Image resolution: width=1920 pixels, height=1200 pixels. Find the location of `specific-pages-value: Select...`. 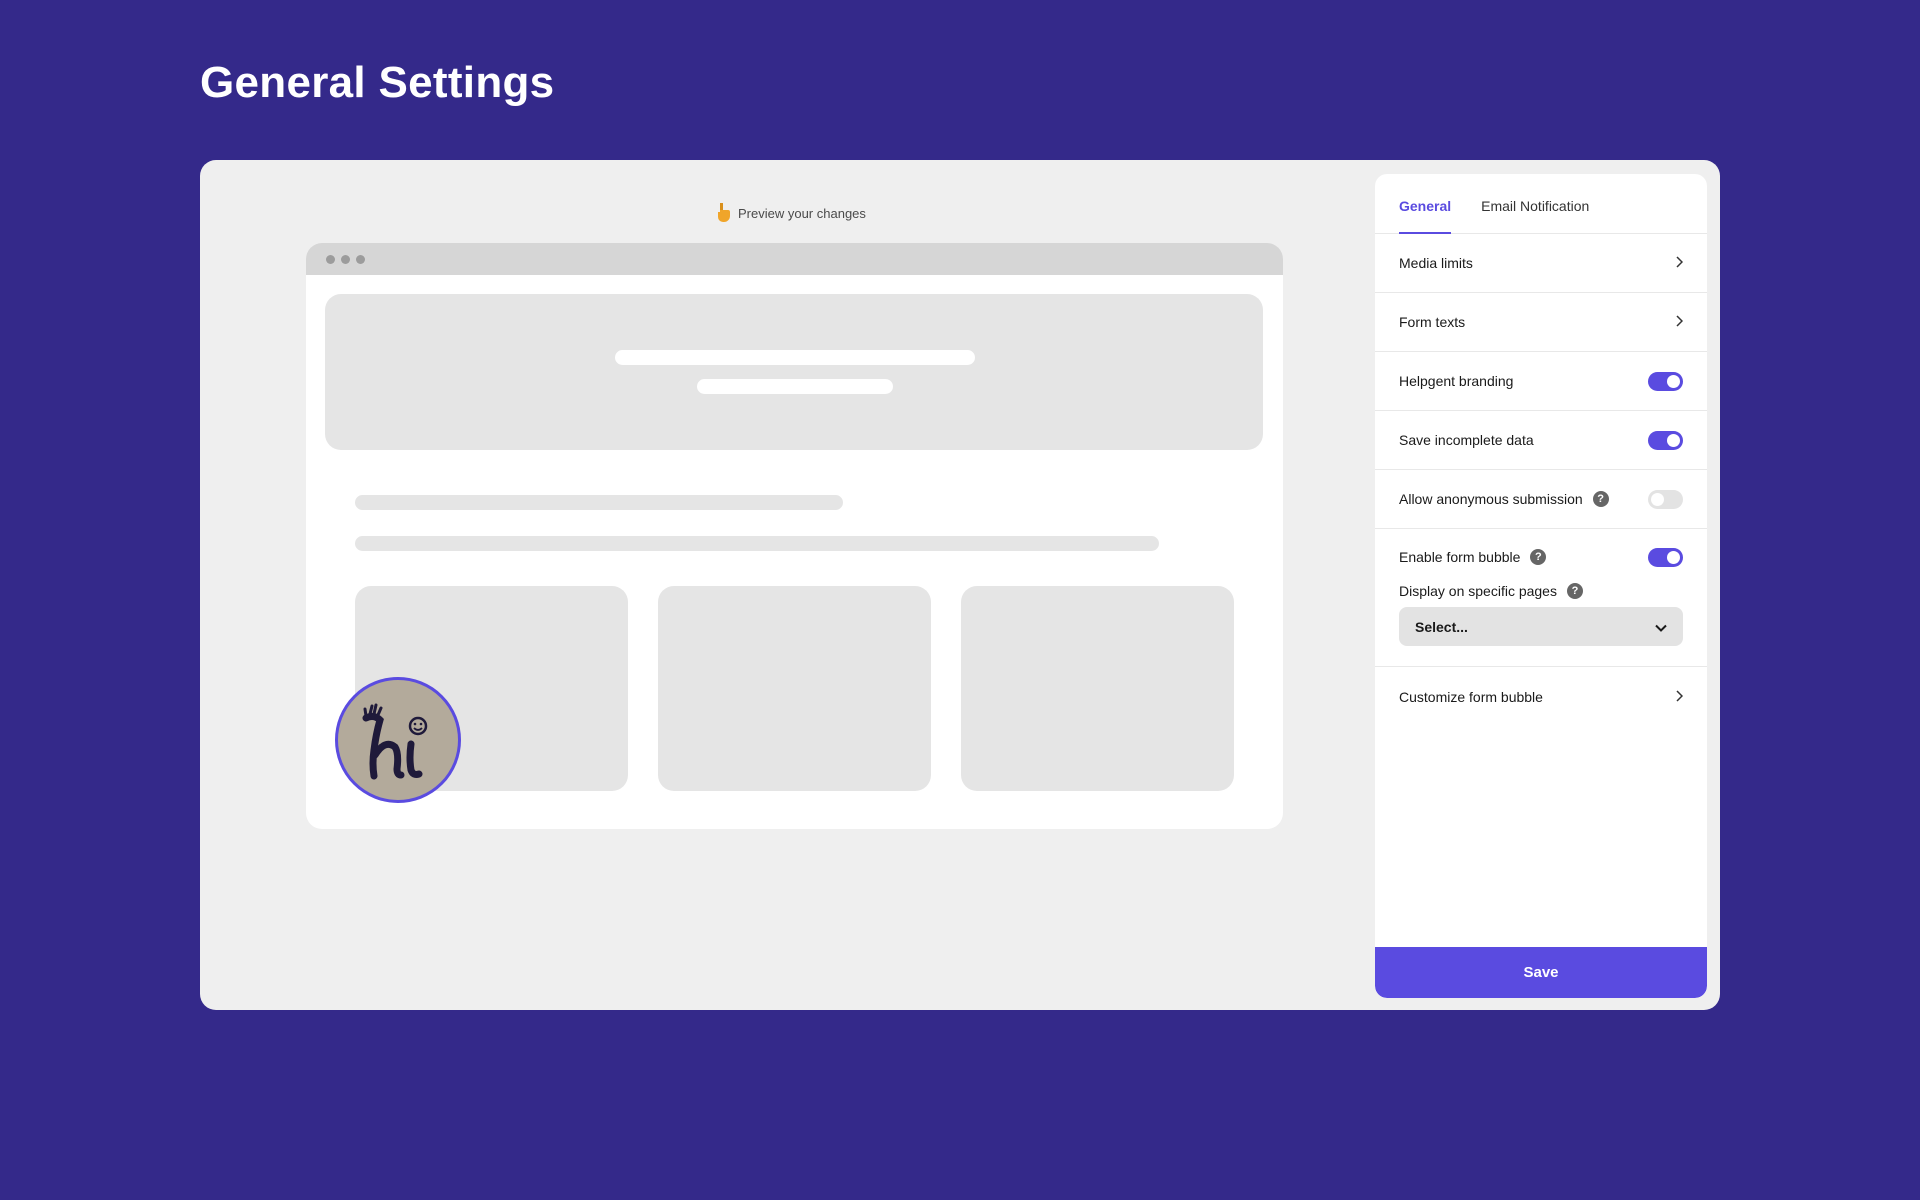

specific-pages-value: Select... is located at coordinates (1441, 626).